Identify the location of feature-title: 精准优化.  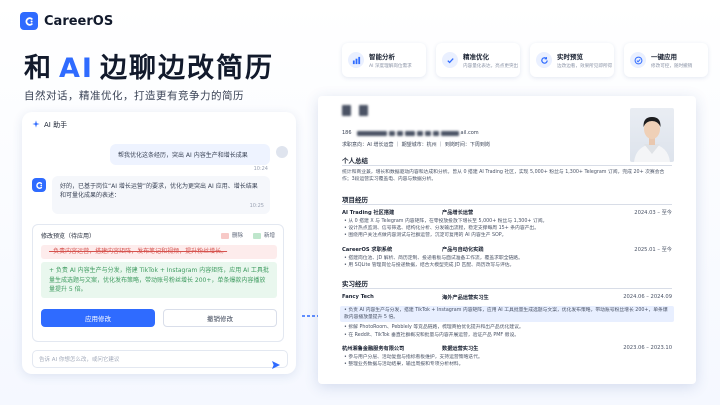
(476, 57).